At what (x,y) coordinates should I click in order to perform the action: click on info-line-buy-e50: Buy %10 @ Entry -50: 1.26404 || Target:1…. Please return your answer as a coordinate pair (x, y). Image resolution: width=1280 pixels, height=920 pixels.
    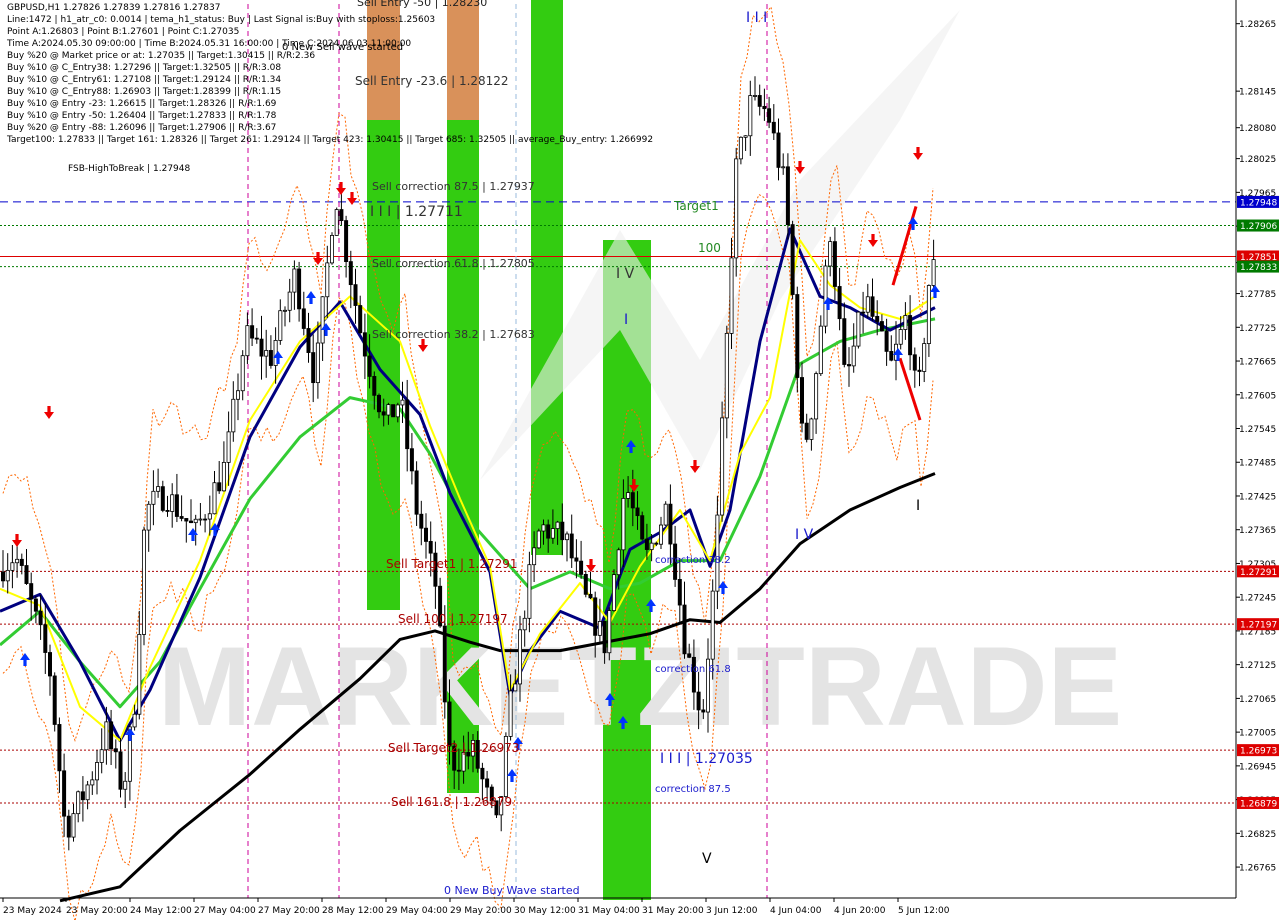
    Looking at the image, I should click on (142, 116).